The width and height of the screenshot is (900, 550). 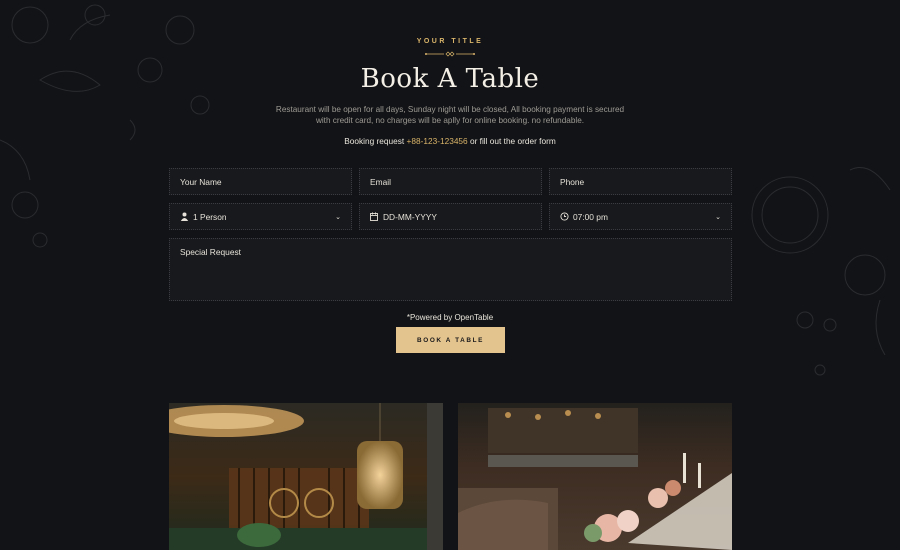 What do you see at coordinates (210, 216) in the screenshot?
I see `persons-value: 1 Person` at bounding box center [210, 216].